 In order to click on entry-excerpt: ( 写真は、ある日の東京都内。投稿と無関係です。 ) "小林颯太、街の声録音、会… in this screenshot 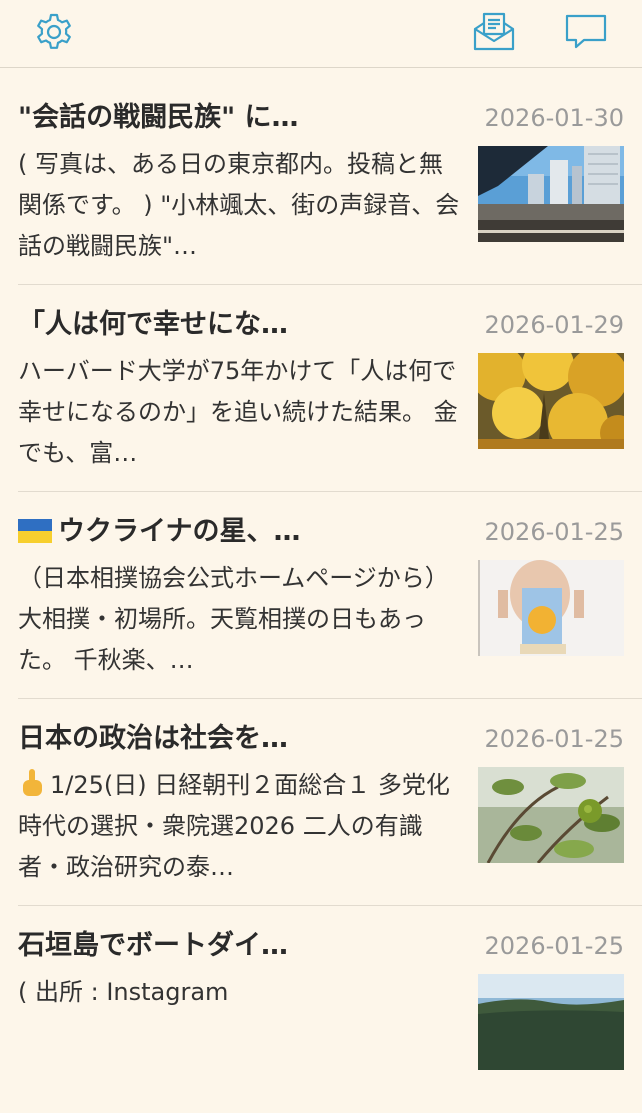, I will do `click(239, 205)`.